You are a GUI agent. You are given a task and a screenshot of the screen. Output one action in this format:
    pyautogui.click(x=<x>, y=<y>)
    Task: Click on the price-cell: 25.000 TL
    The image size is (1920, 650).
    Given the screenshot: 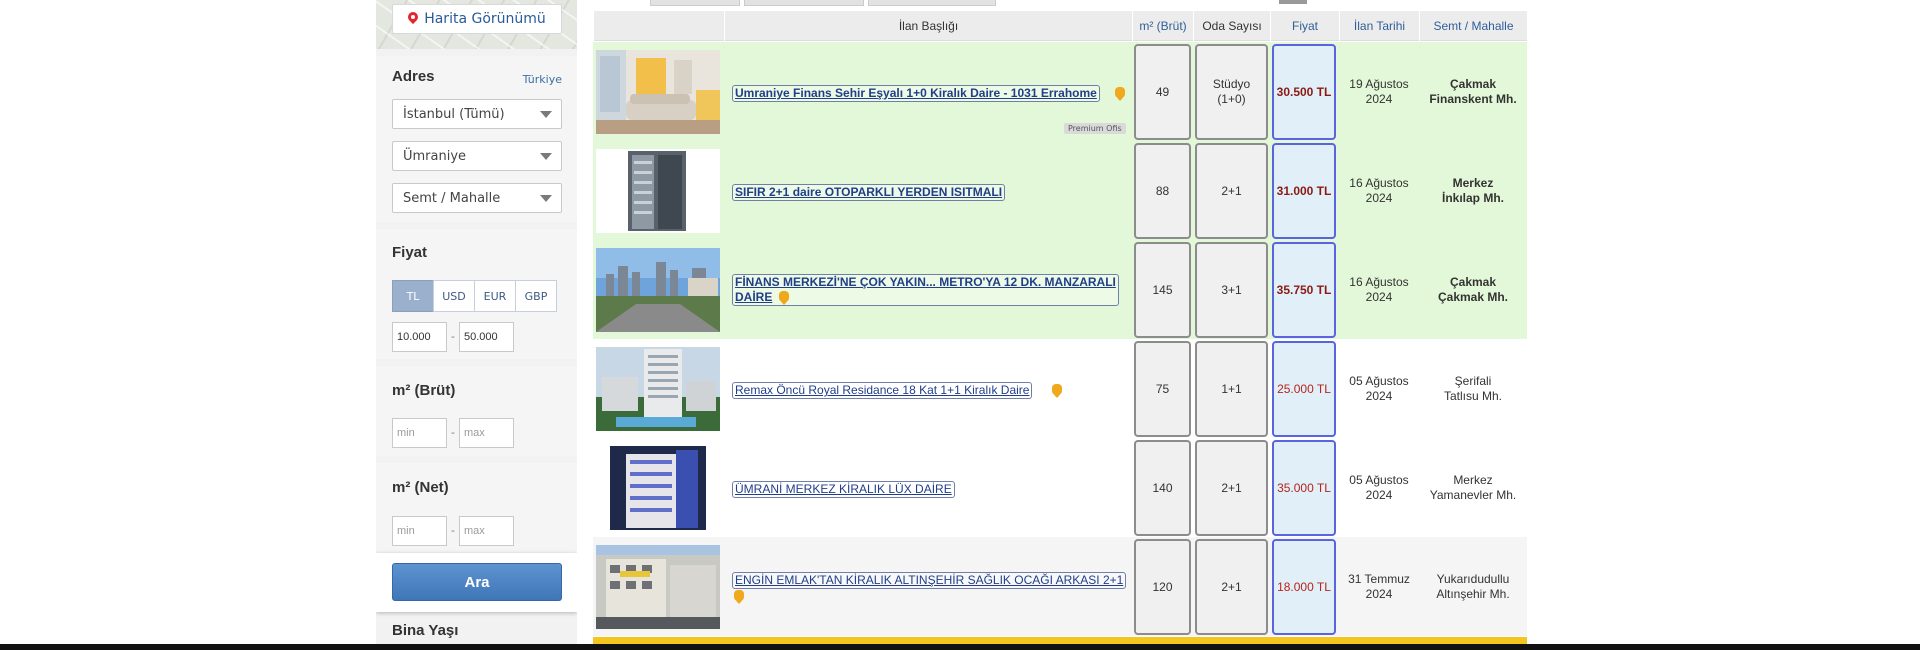 What is the action you would take?
    pyautogui.click(x=1304, y=389)
    